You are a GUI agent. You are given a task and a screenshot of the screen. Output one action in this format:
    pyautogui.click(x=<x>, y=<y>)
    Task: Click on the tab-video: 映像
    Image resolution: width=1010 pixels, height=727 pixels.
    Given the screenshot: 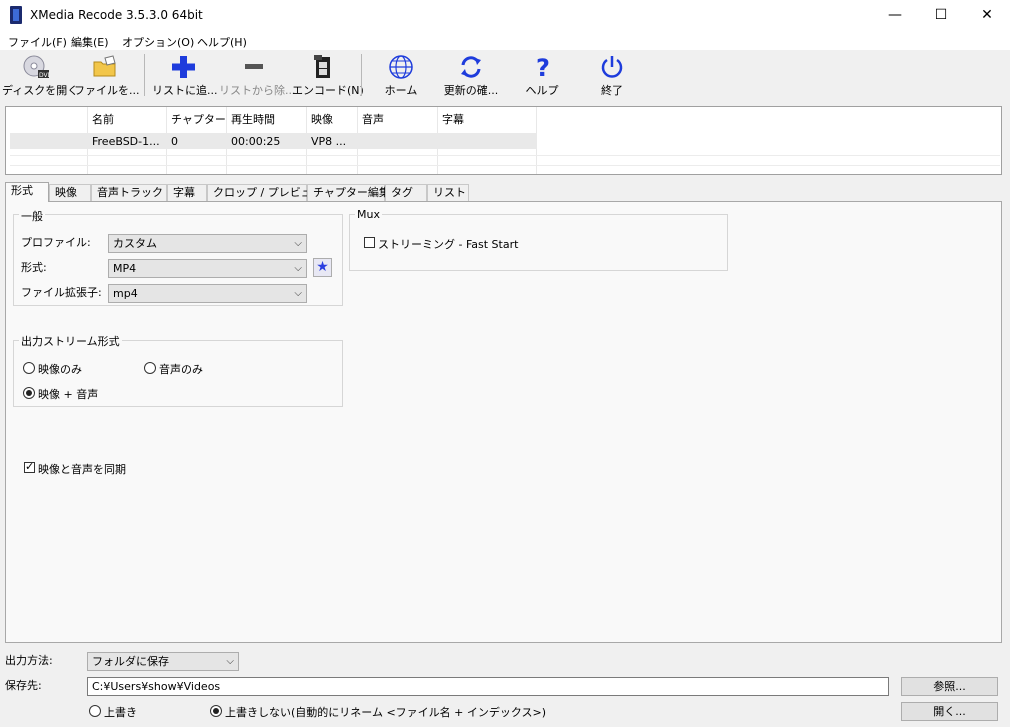 What is the action you would take?
    pyautogui.click(x=70, y=192)
    